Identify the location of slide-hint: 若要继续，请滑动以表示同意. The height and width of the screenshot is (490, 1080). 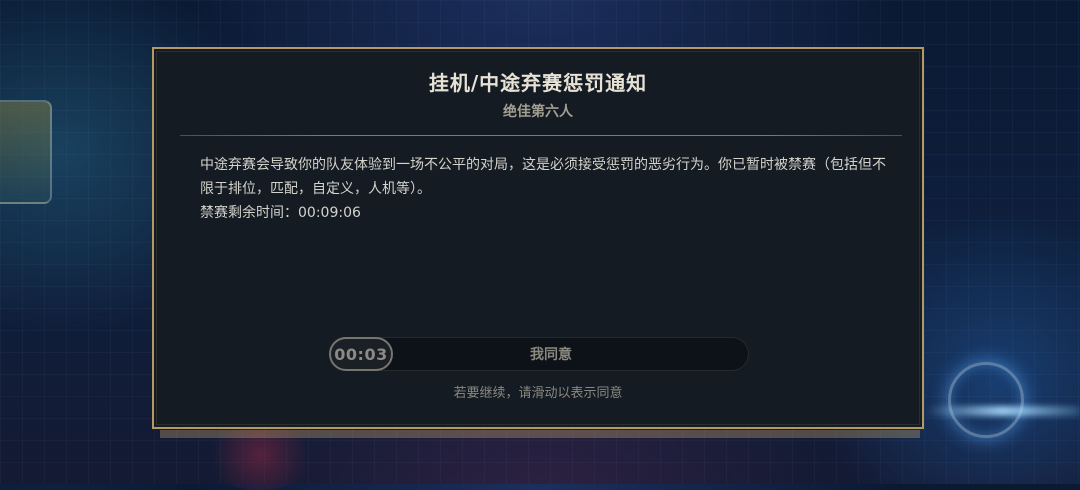
(538, 393).